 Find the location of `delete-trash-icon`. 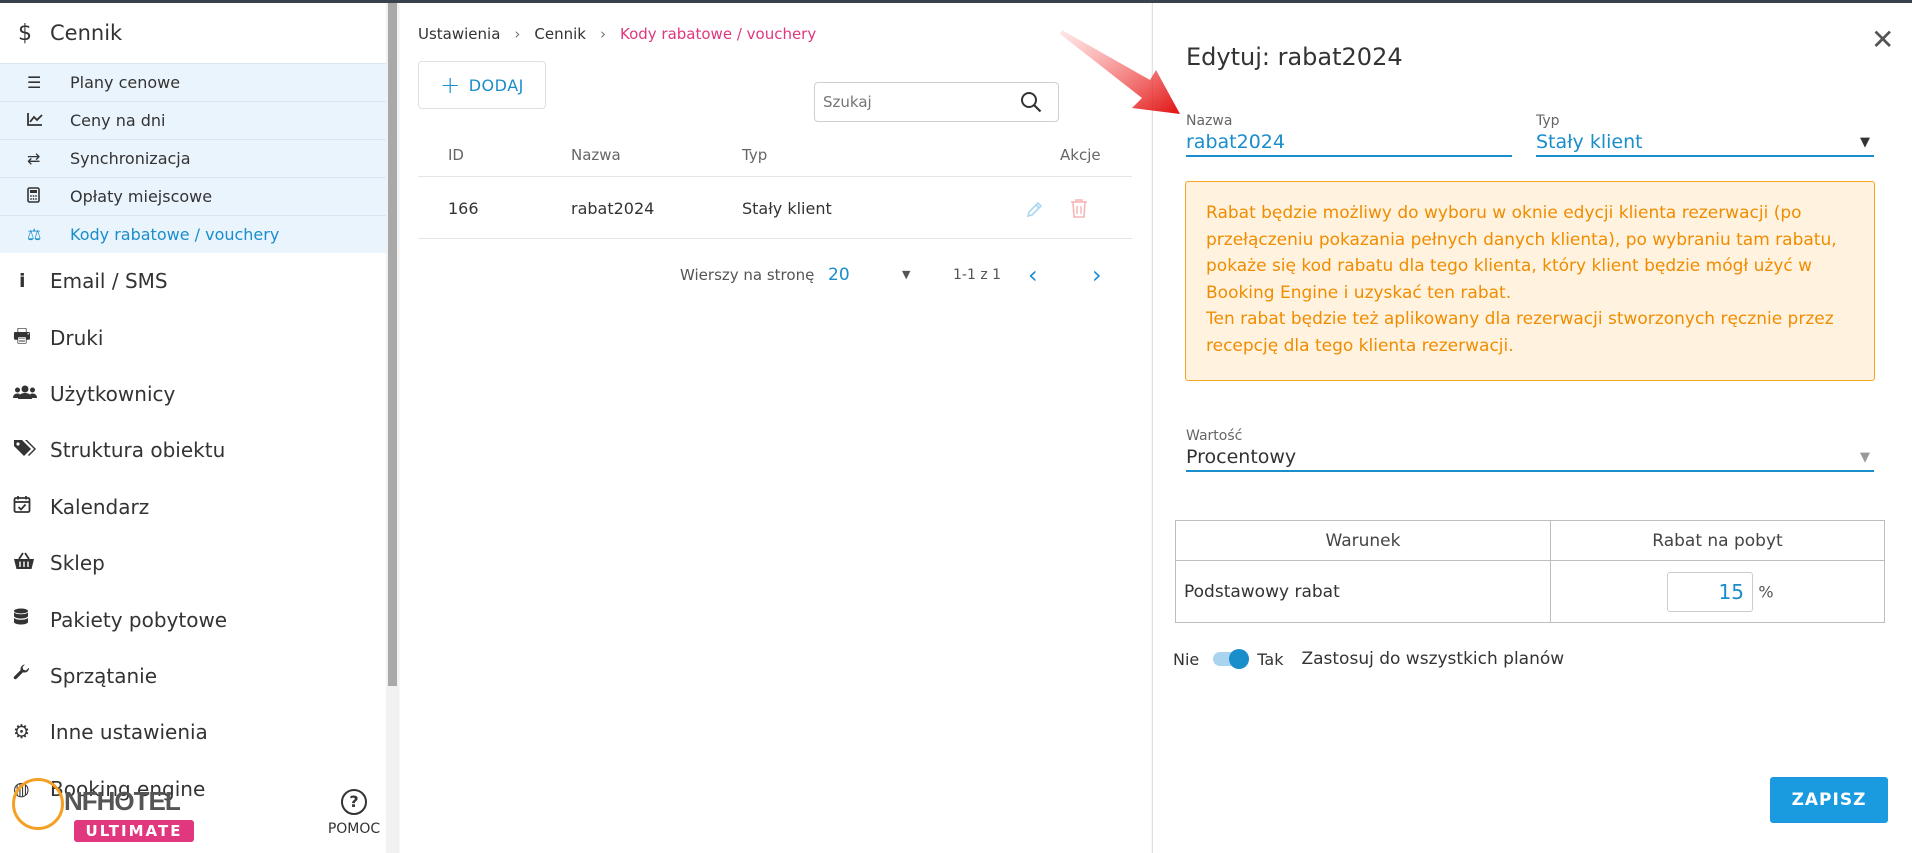

delete-trash-icon is located at coordinates (1079, 210).